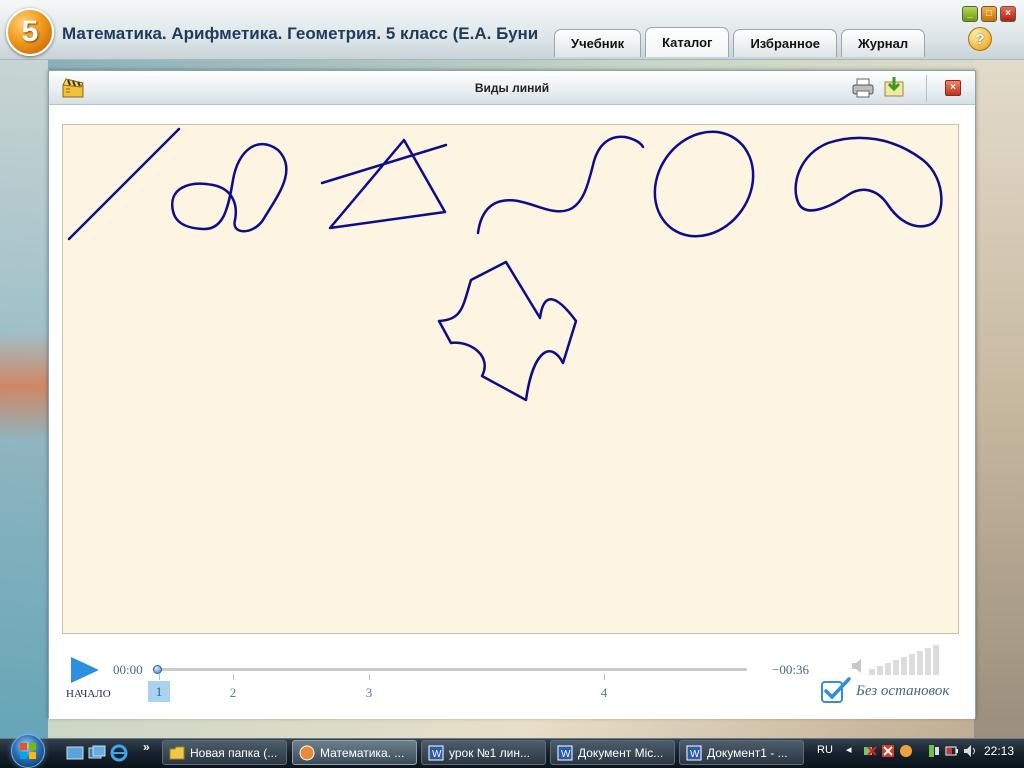  Describe the element at coordinates (451, 669) in the screenshot. I see `progress-track` at that location.